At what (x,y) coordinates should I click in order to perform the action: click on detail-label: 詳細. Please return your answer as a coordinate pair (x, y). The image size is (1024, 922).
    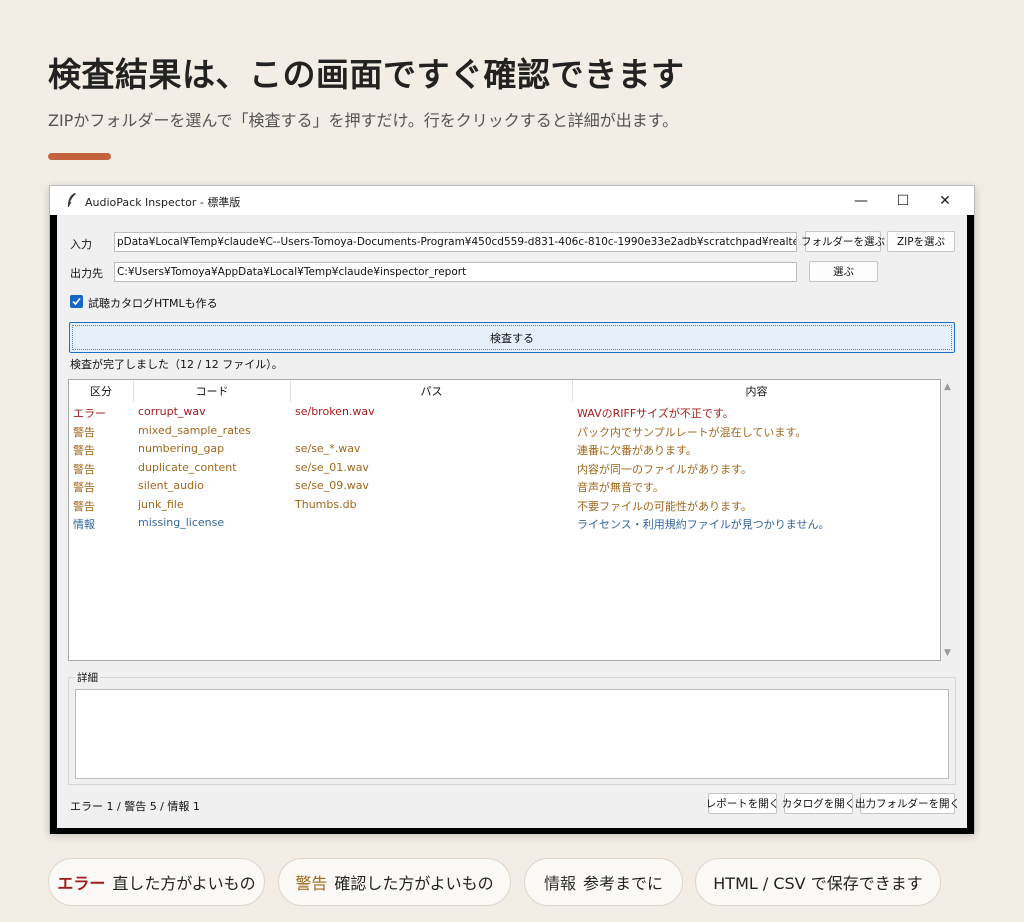
    Looking at the image, I should click on (87, 677).